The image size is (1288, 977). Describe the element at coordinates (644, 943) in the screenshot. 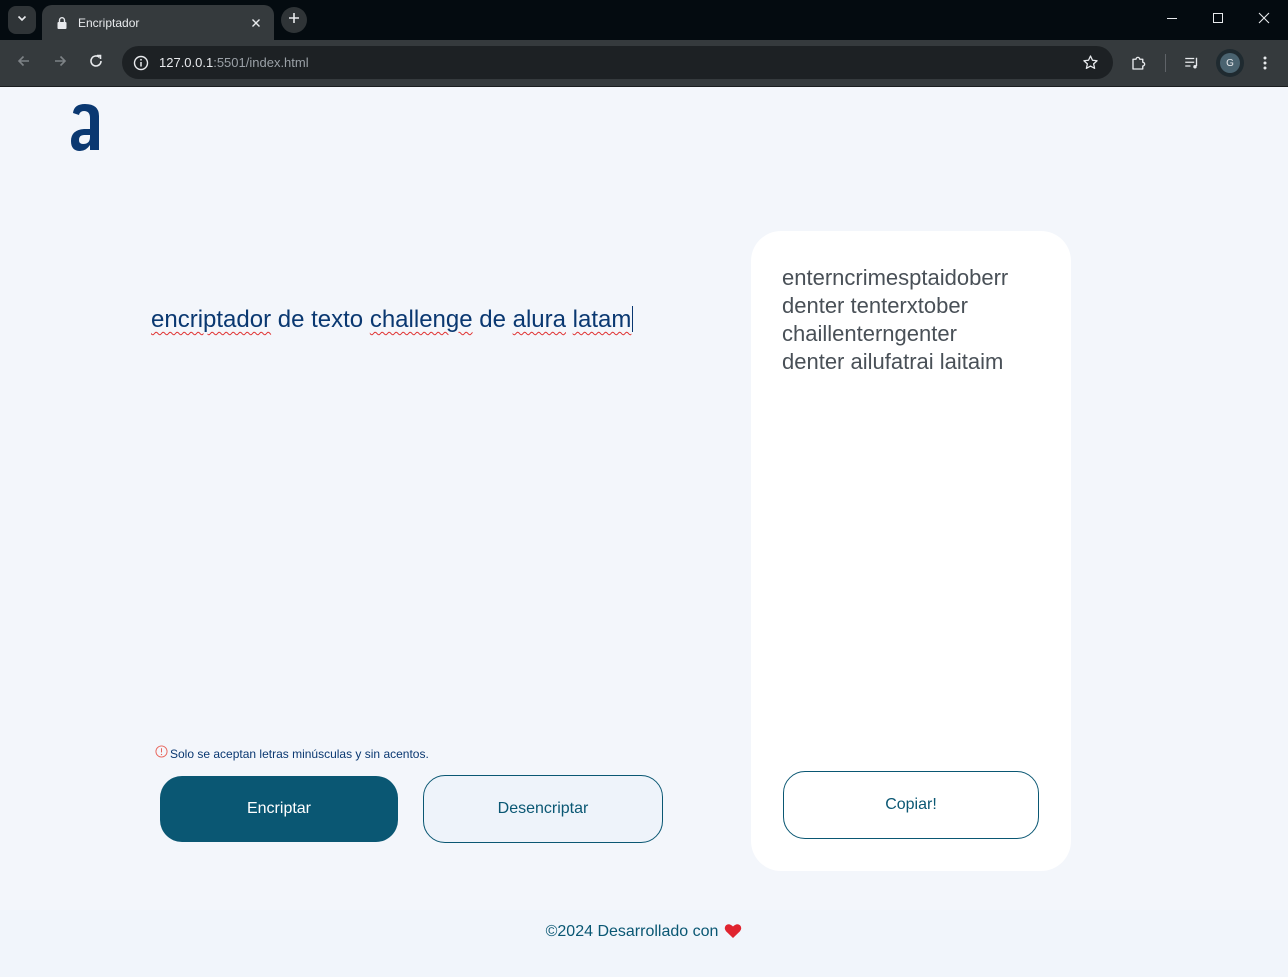

I see `footer: ©2024 Desarrollado con` at that location.